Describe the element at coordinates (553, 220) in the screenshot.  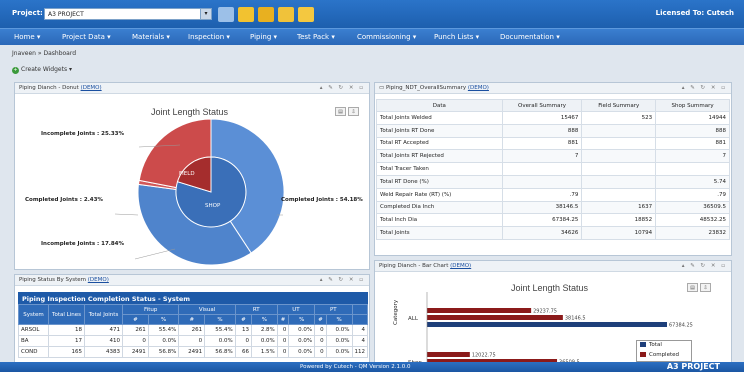
I see `table-row: Total Inch Dia 67384.25 18852 48532.25` at that location.